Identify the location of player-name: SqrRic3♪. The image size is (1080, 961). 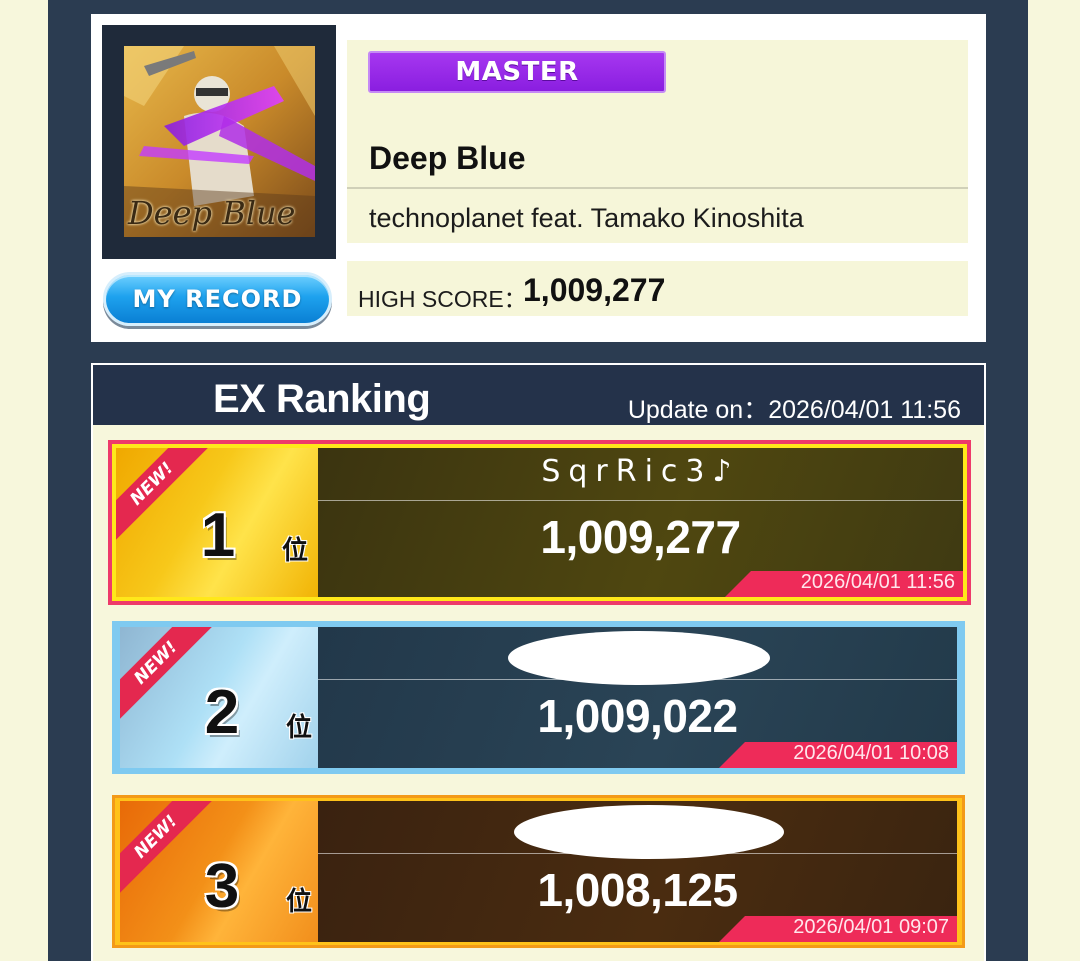
(640, 471).